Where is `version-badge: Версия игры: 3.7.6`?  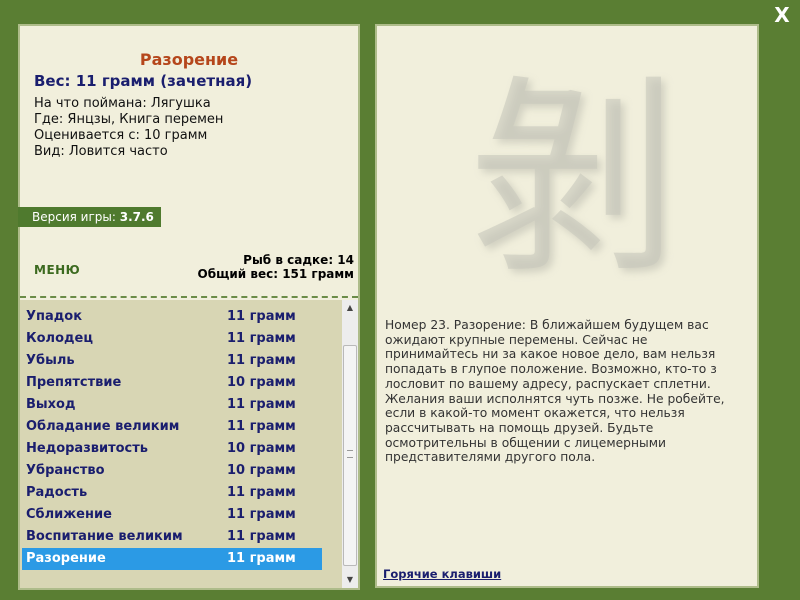 version-badge: Версия игры: 3.7.6 is located at coordinates (89, 217).